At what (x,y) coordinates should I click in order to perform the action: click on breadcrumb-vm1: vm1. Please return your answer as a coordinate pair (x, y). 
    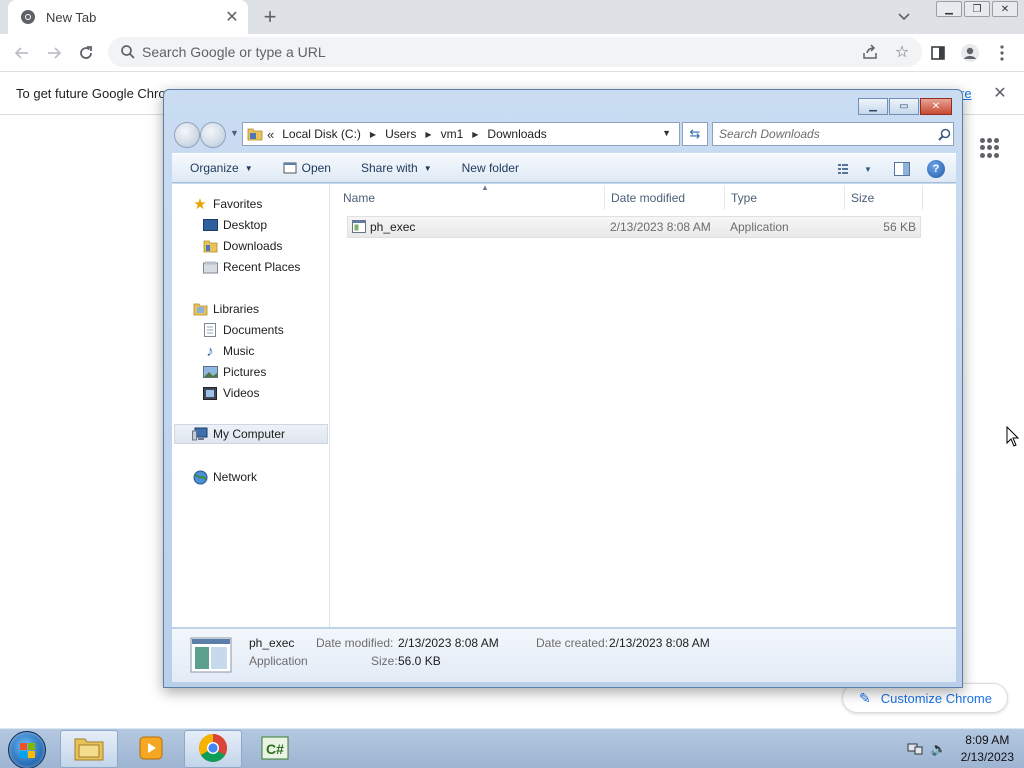
    Looking at the image, I should click on (452, 134).